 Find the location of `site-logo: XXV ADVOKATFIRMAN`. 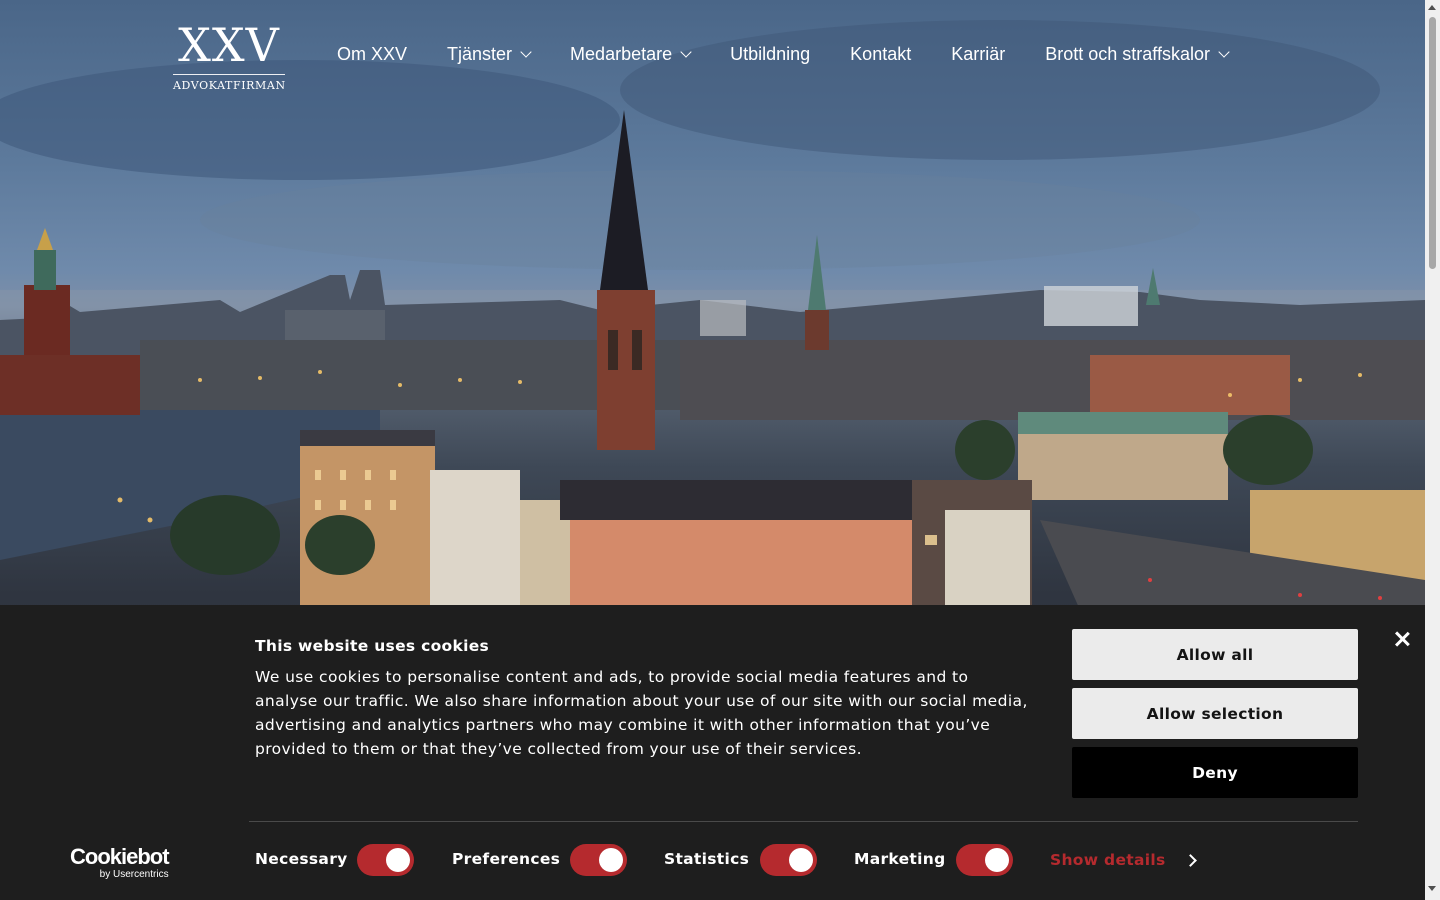

site-logo: XXV ADVOKATFIRMAN is located at coordinates (229, 57).